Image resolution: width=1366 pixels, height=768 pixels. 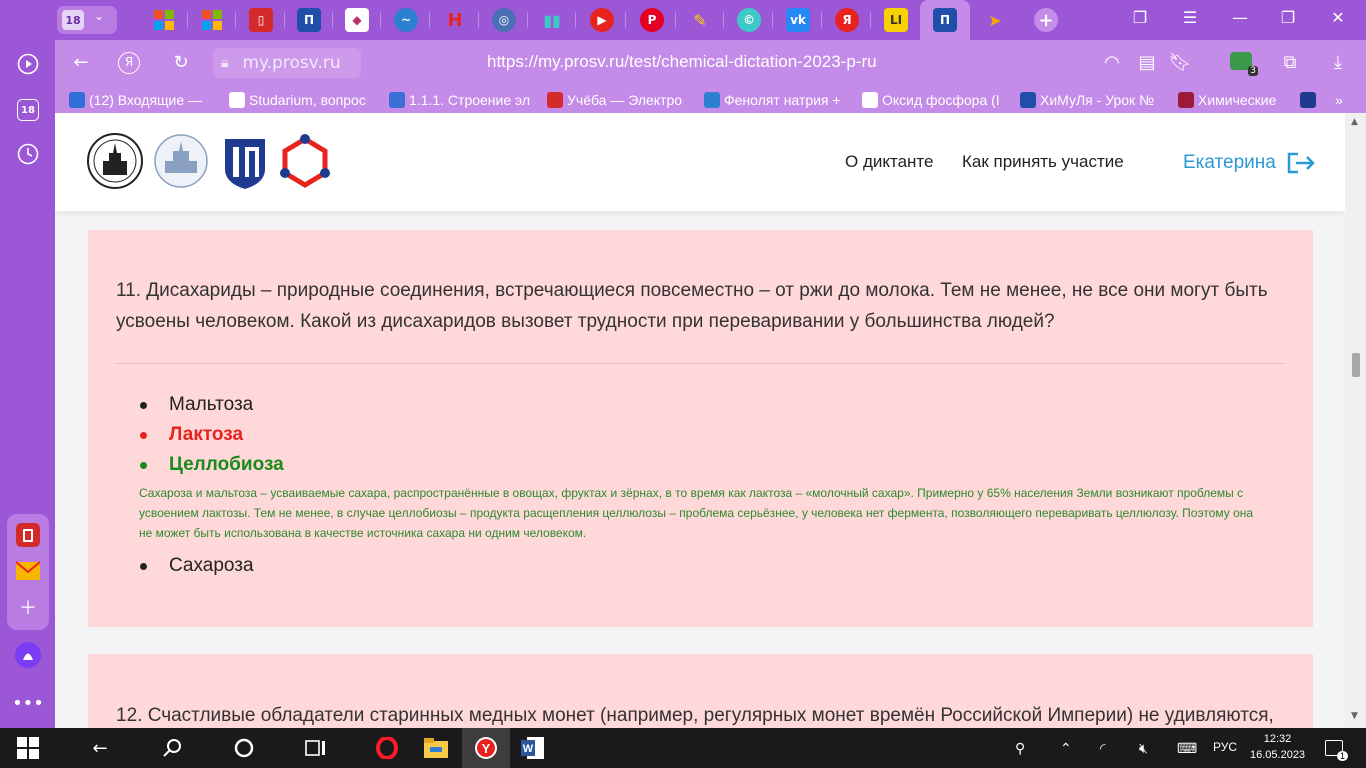 I want to click on add-app-icon: ＋, so click(x=28, y=607).